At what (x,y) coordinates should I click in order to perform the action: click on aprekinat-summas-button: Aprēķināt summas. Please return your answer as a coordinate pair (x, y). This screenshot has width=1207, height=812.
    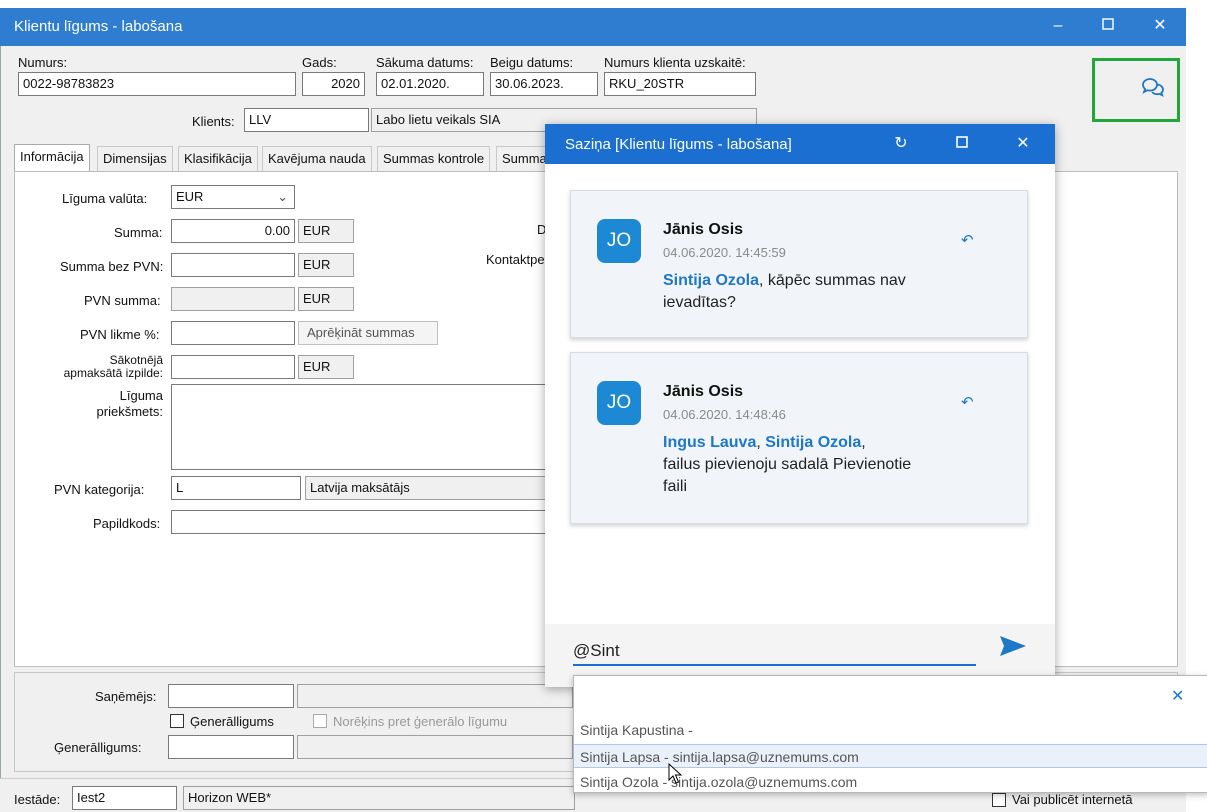
    Looking at the image, I should click on (368, 333).